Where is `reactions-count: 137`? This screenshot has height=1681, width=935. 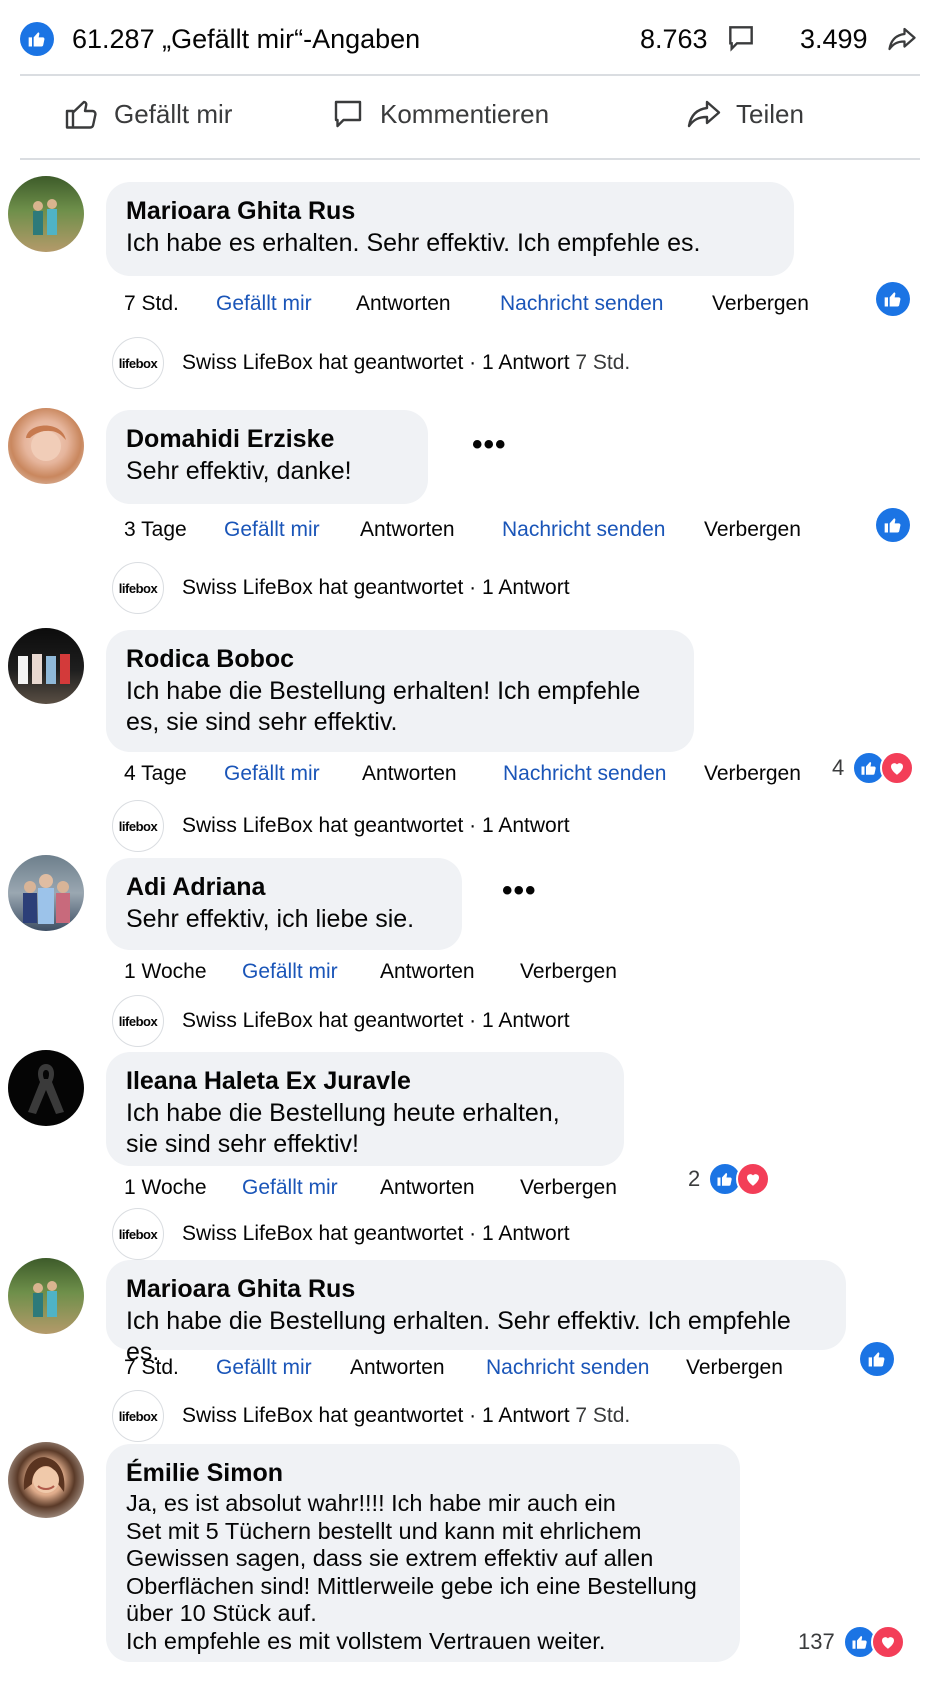
reactions-count: 137 is located at coordinates (816, 1641).